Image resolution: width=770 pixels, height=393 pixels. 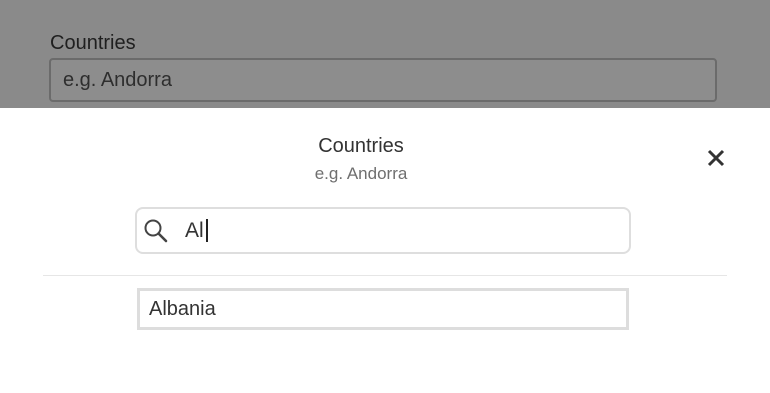 I want to click on divider, so click(x=385, y=275).